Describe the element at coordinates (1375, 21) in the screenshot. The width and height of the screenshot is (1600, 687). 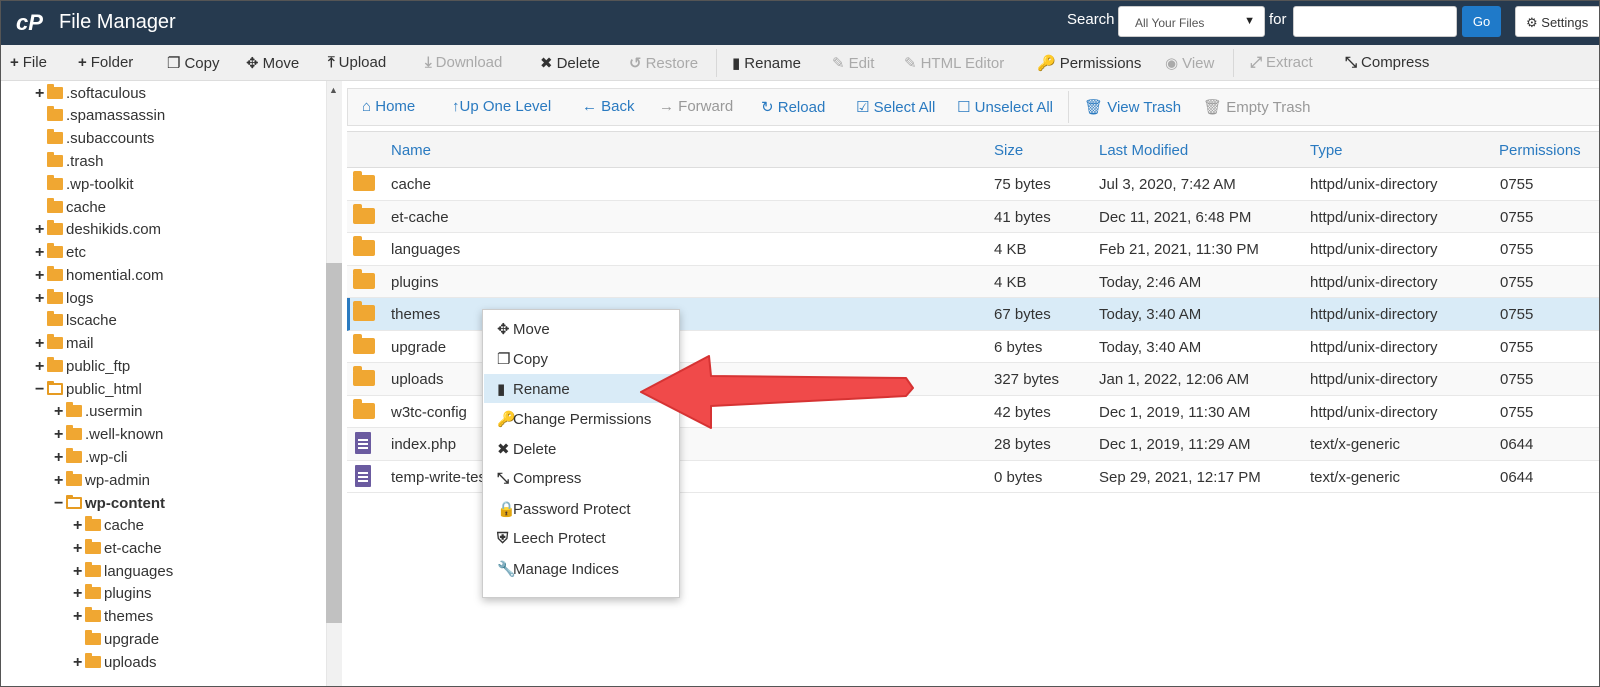
I see `search-input` at that location.